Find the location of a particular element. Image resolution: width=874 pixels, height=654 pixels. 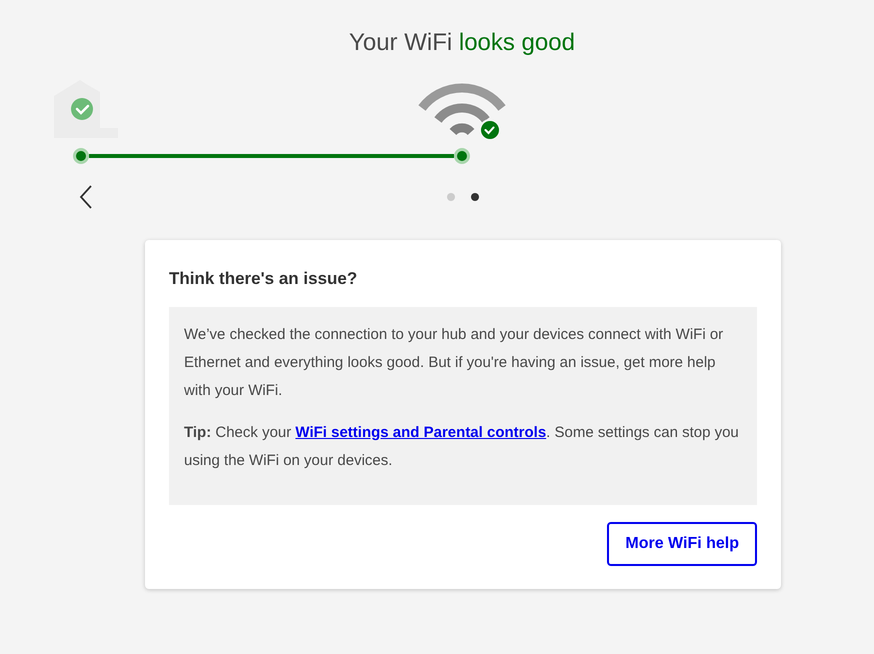

more-help-button: More WiFi help is located at coordinates (682, 544).